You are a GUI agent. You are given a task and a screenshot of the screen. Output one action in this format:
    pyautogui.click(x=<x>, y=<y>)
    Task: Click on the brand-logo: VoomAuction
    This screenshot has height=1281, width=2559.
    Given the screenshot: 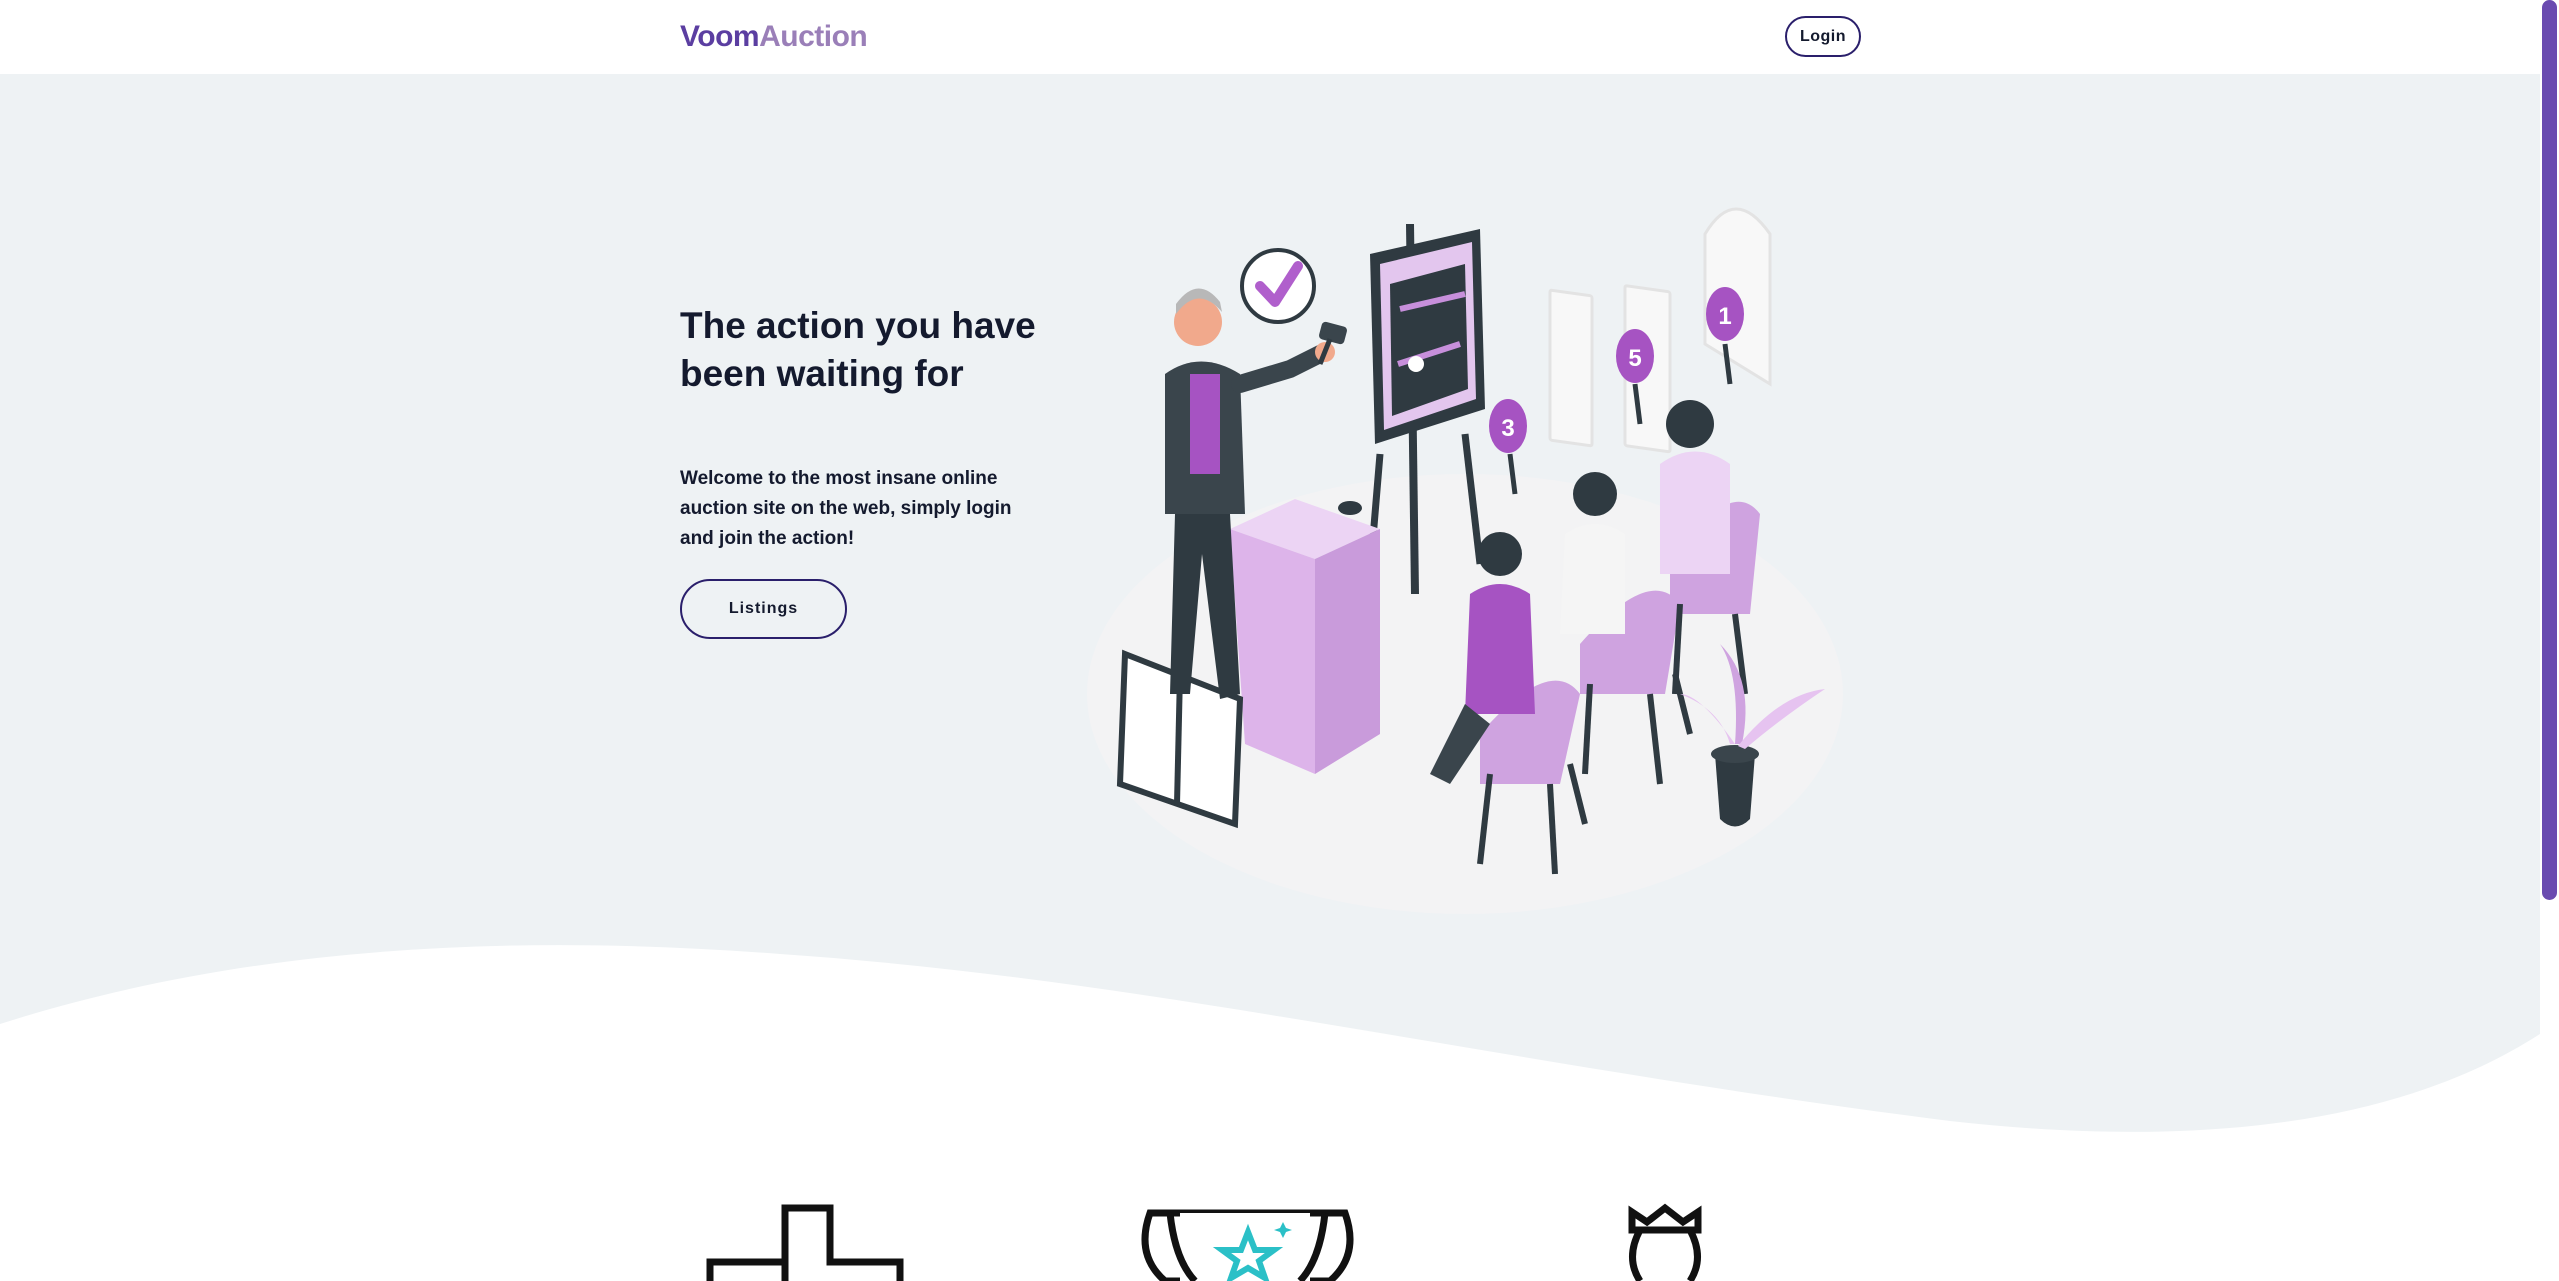 What is the action you would take?
    pyautogui.click(x=774, y=37)
    